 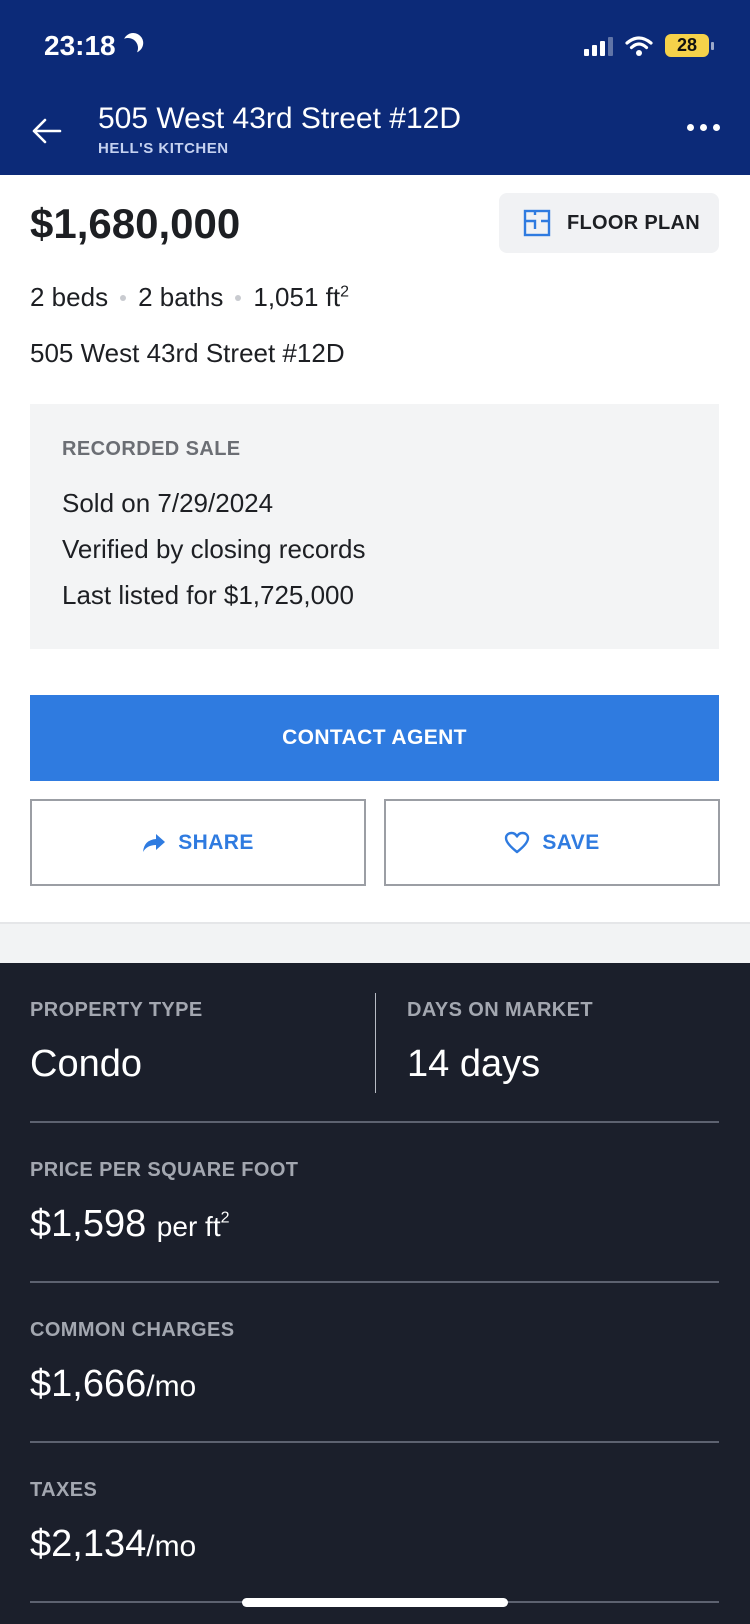 What do you see at coordinates (168, 503) in the screenshot?
I see `sold-on-text: Sold on 7/29/2024` at bounding box center [168, 503].